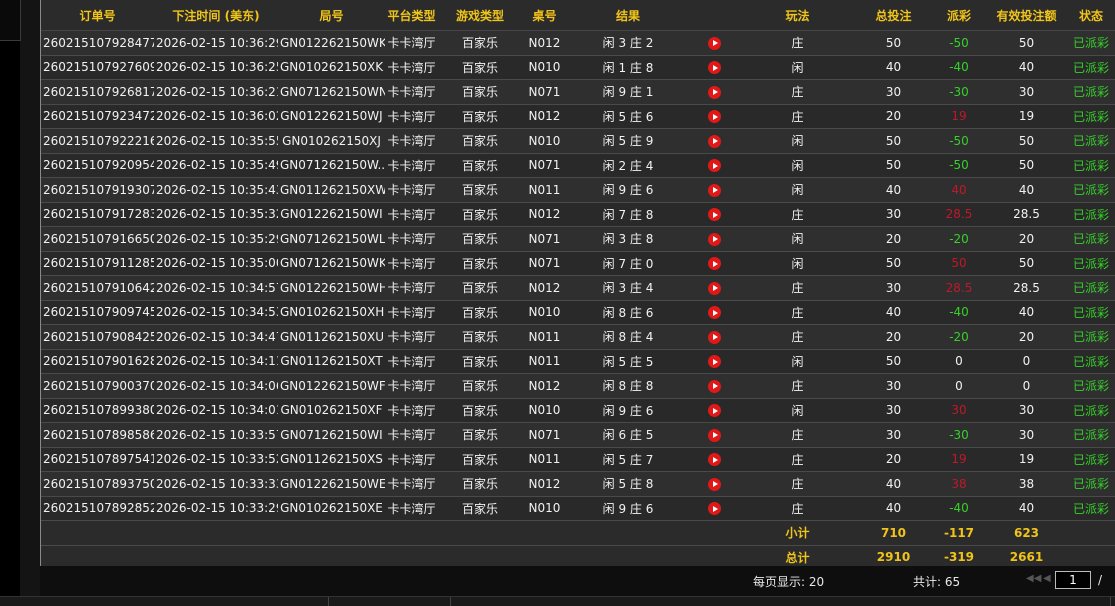  Describe the element at coordinates (411, 15) in the screenshot. I see `column-header-3: 平台类型` at that location.